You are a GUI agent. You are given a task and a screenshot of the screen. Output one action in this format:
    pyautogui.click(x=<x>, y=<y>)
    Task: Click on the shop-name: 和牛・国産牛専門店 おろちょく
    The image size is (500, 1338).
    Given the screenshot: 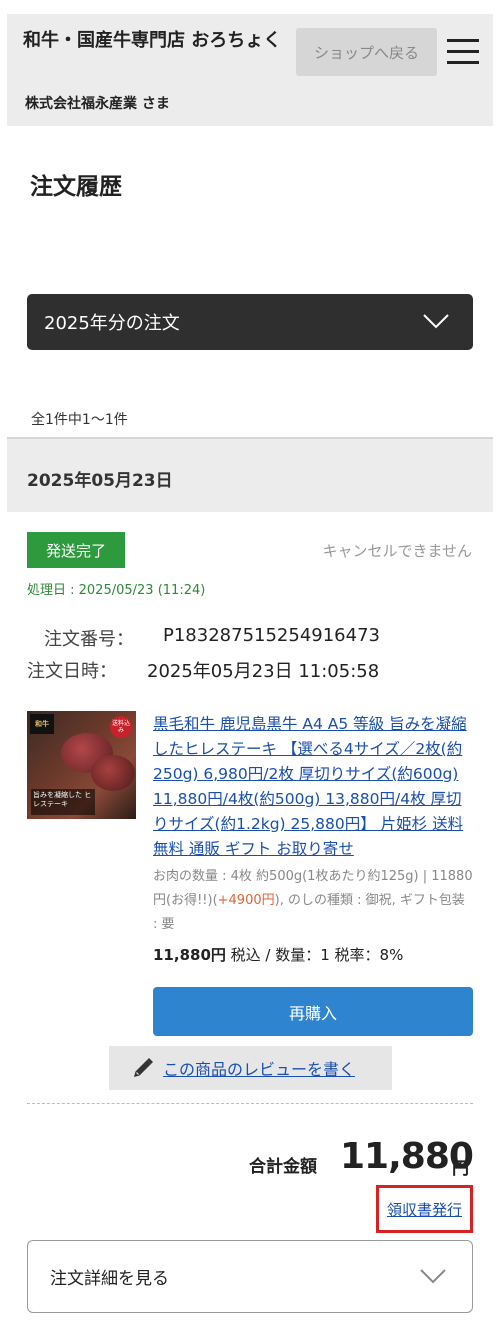 What is the action you would take?
    pyautogui.click(x=158, y=41)
    